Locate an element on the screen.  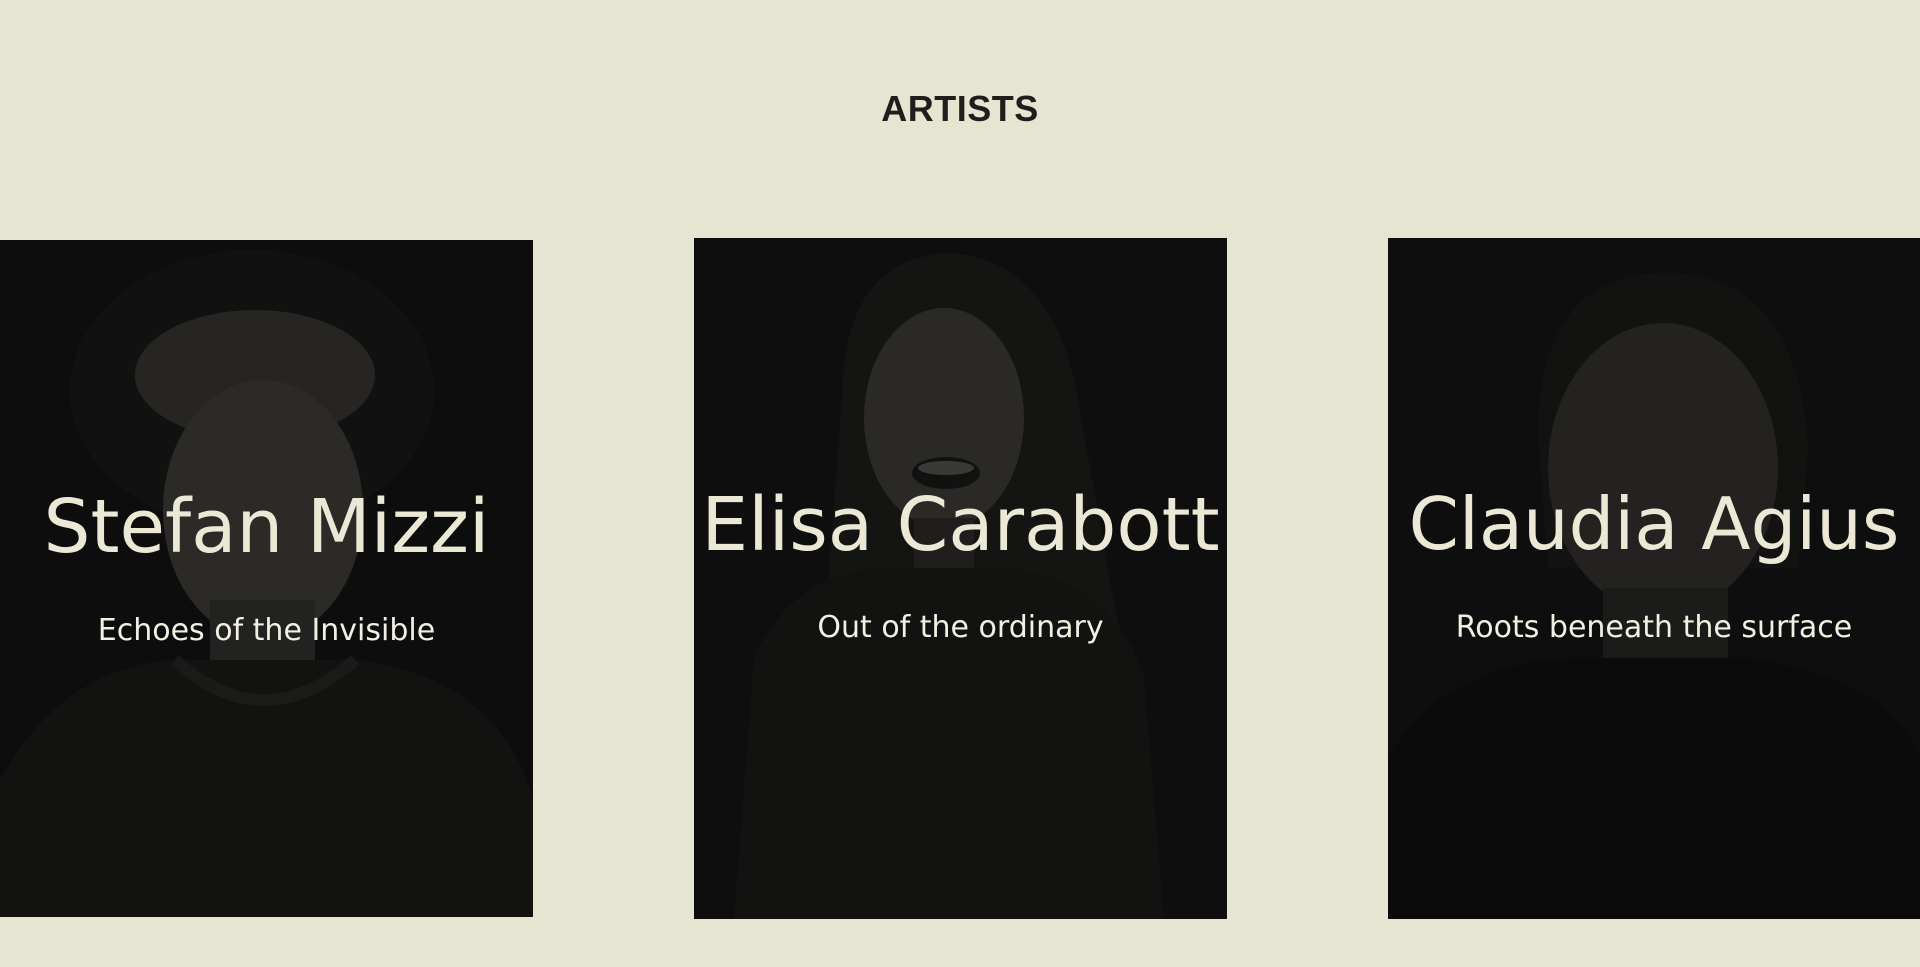
artist-name: Stefan Mizzi is located at coordinates (266, 527).